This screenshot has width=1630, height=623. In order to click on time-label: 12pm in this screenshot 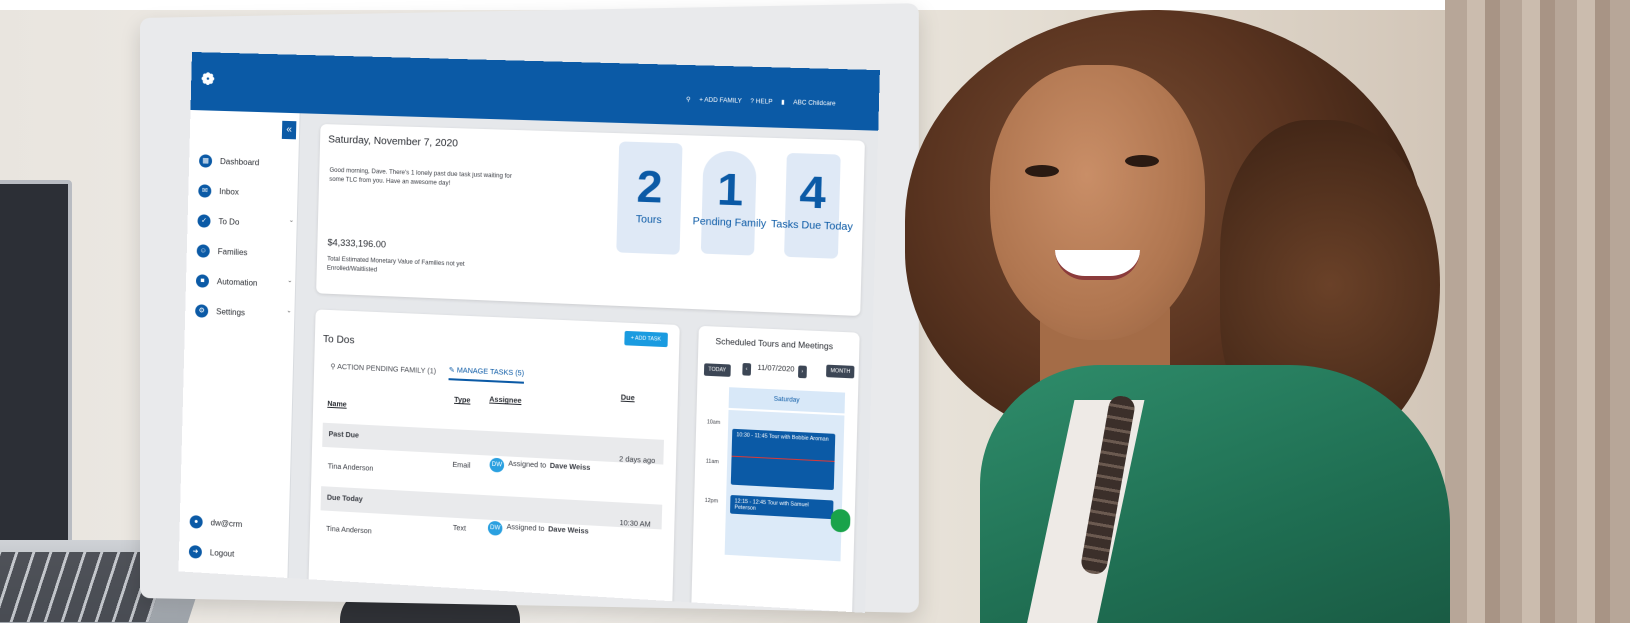, I will do `click(711, 501)`.